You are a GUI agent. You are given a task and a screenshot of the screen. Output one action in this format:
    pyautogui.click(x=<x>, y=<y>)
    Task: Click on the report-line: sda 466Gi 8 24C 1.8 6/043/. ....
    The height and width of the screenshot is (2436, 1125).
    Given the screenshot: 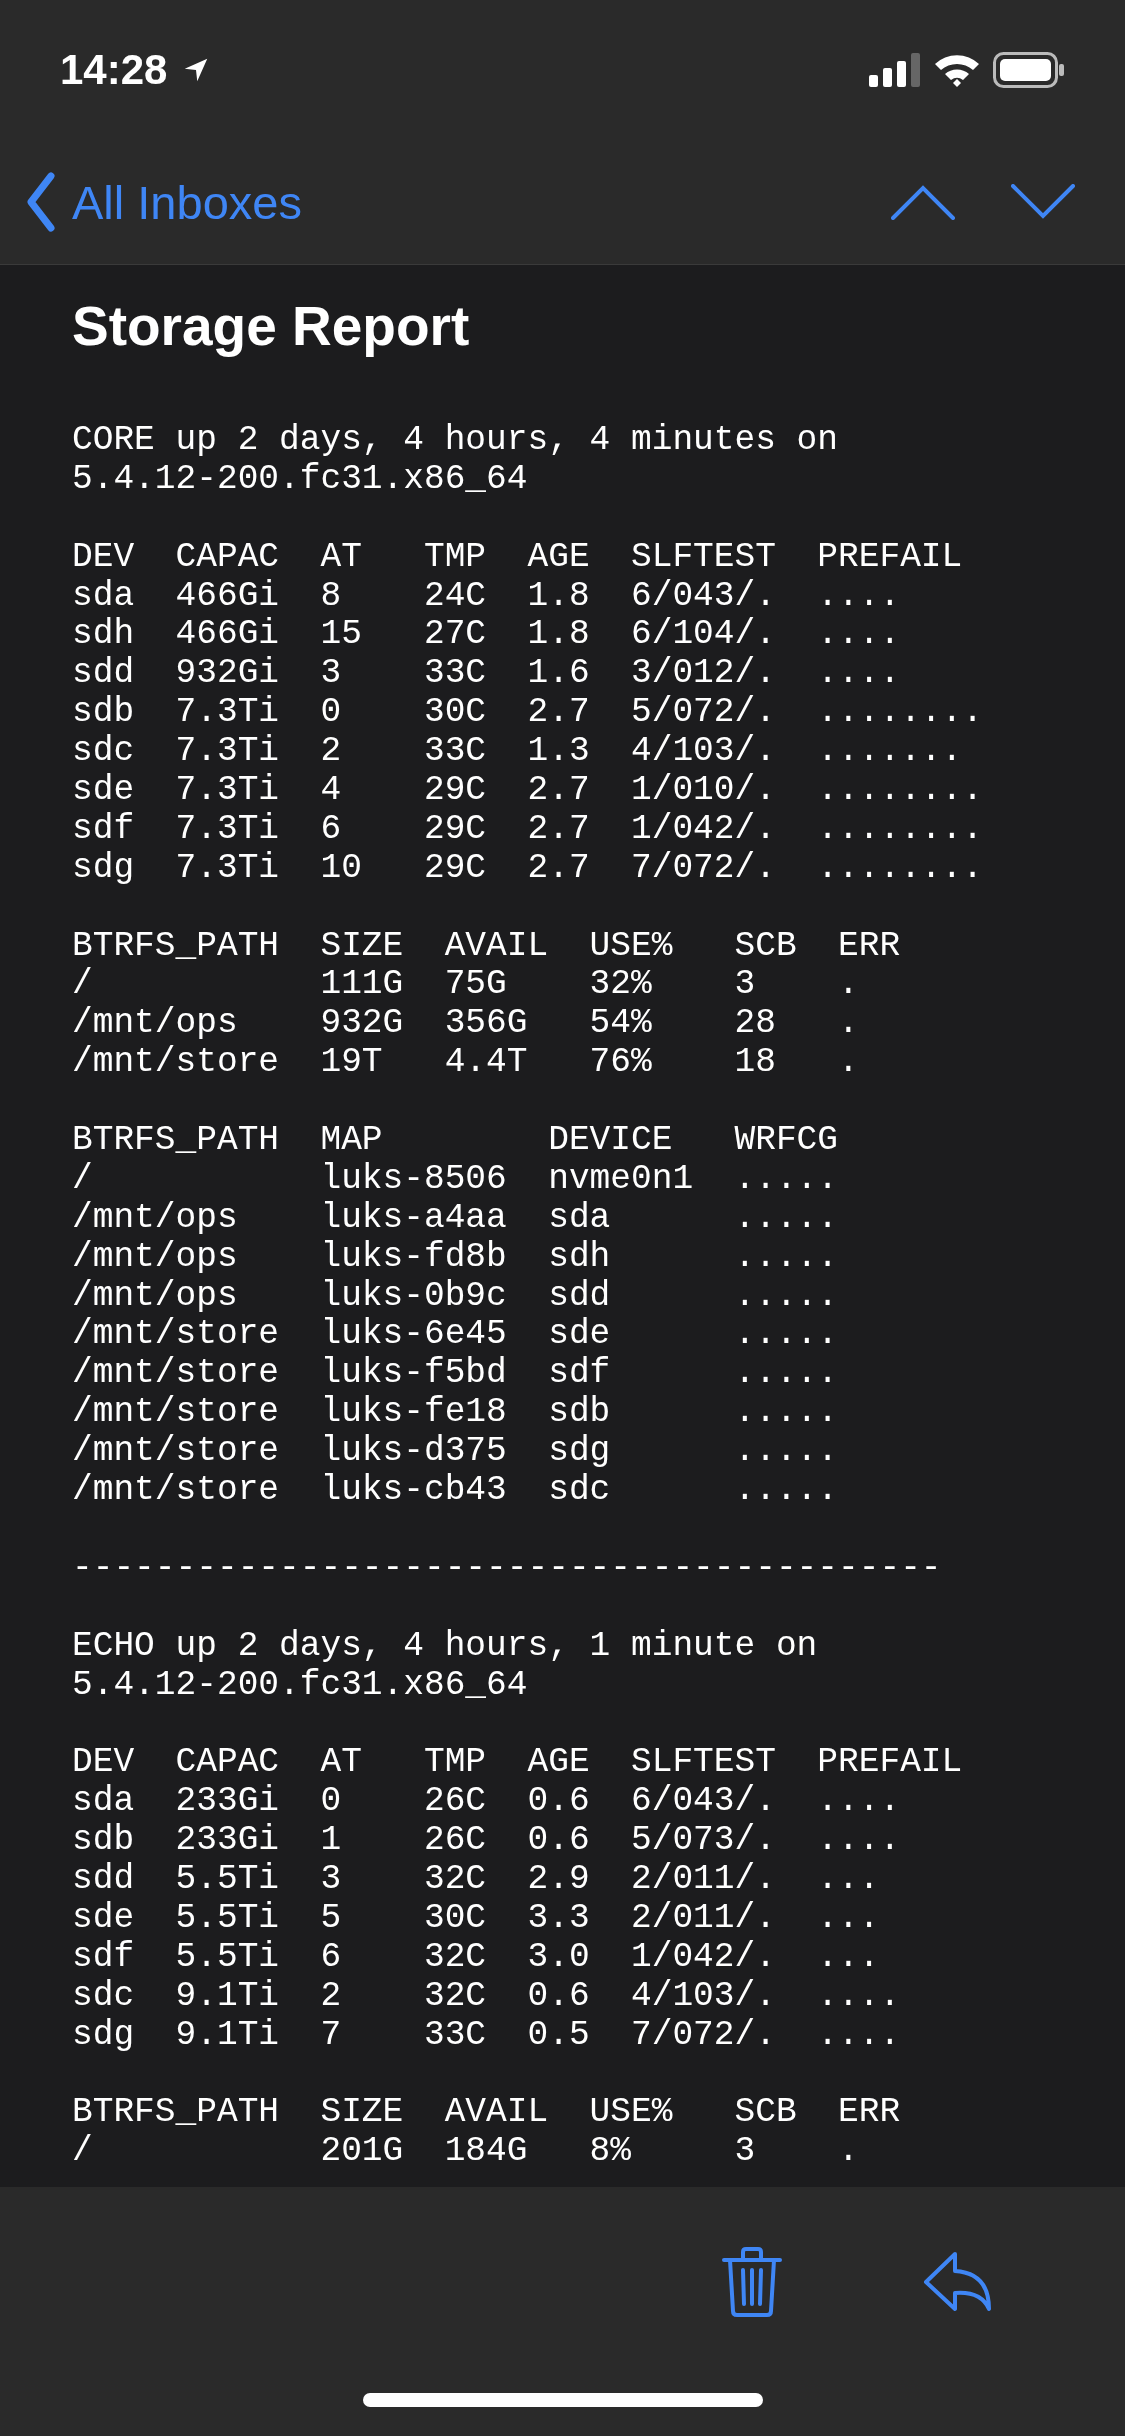 What is the action you would take?
    pyautogui.click(x=487, y=596)
    